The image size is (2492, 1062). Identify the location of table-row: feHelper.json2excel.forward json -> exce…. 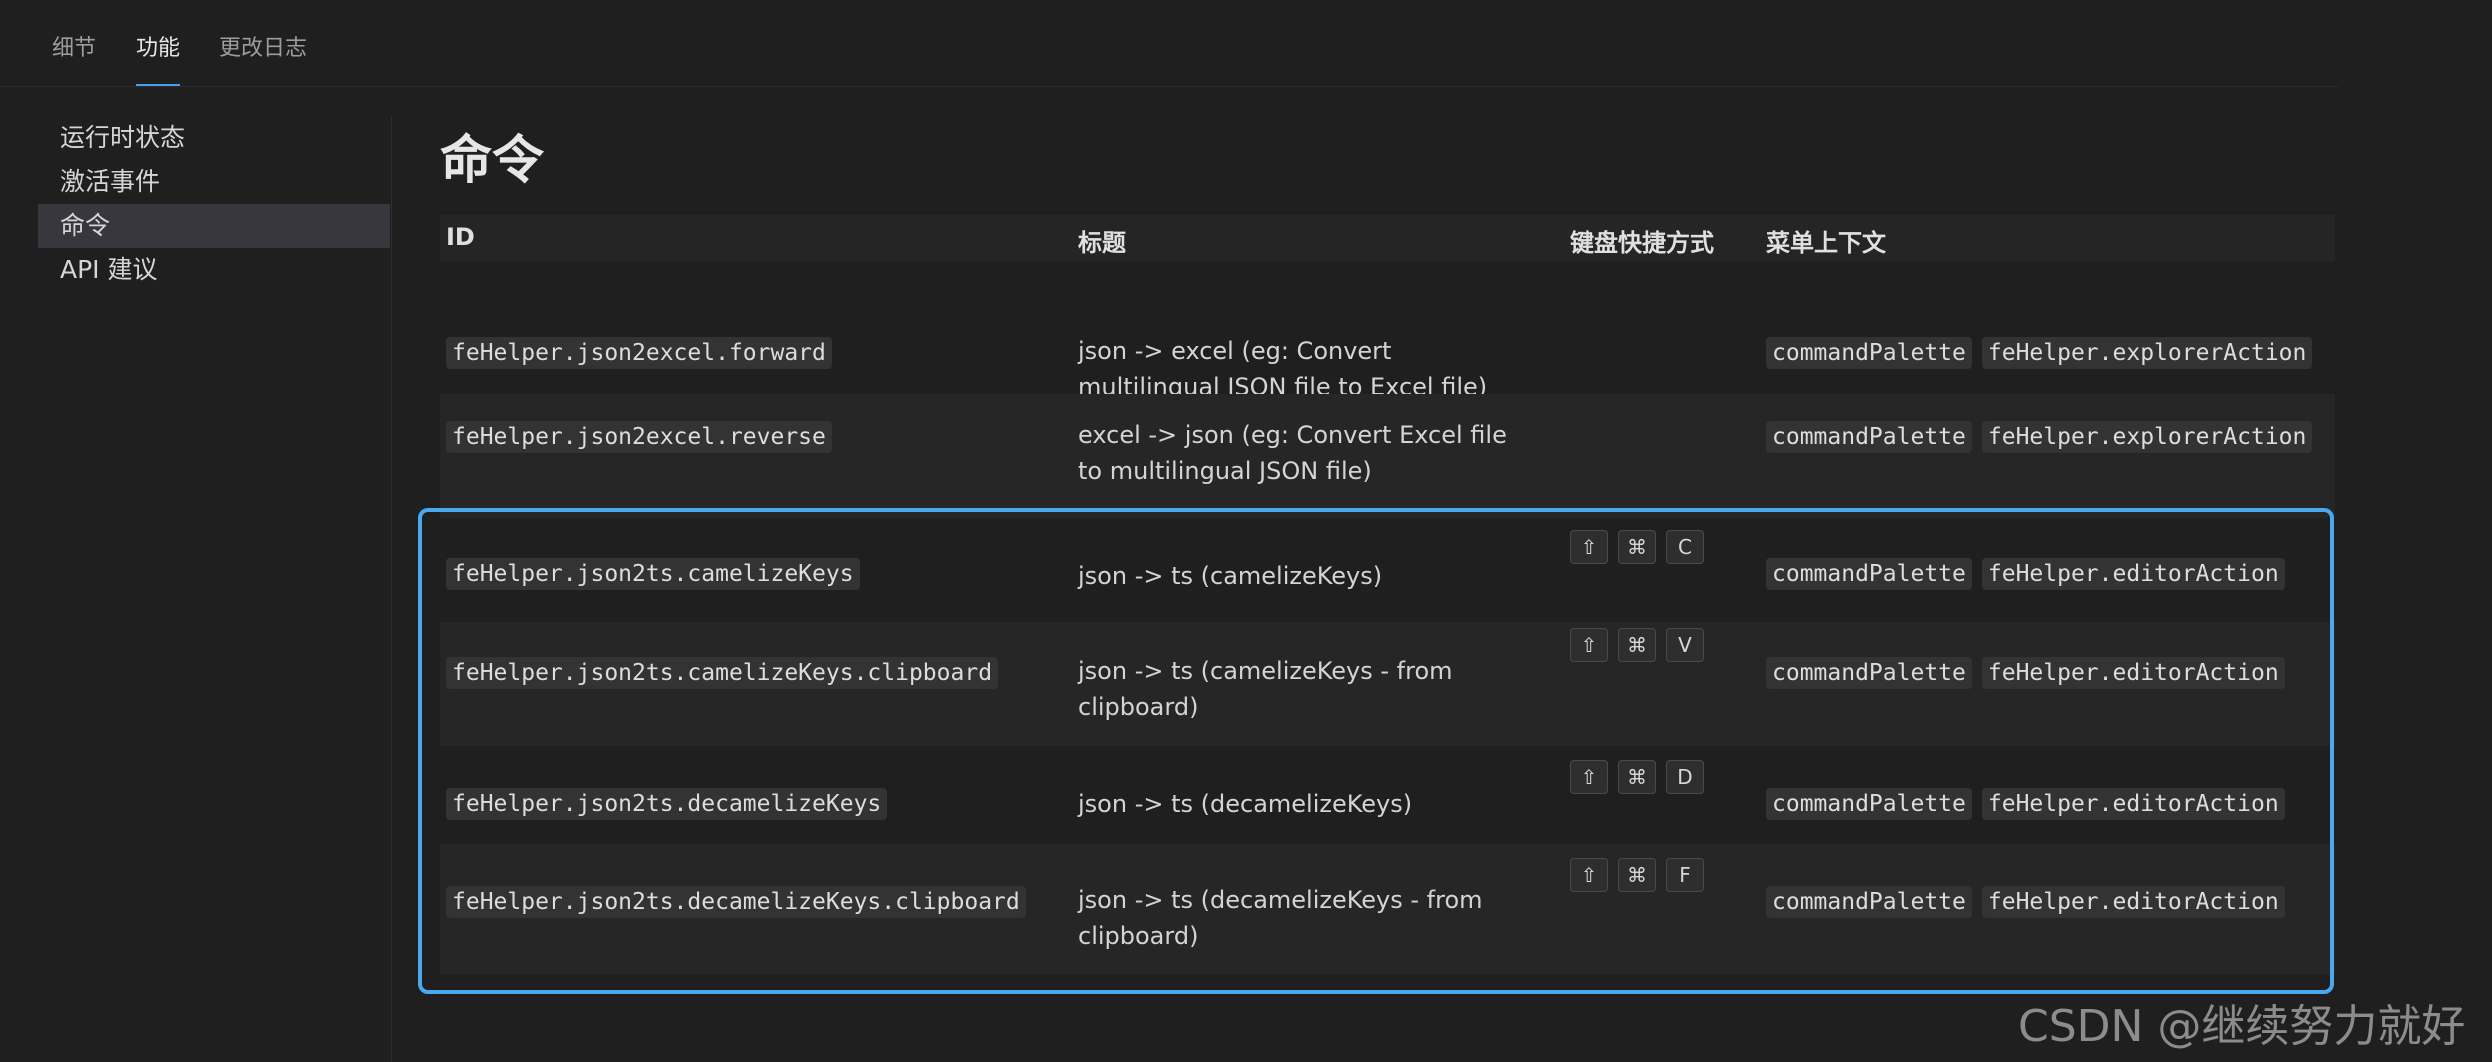
(1387, 331).